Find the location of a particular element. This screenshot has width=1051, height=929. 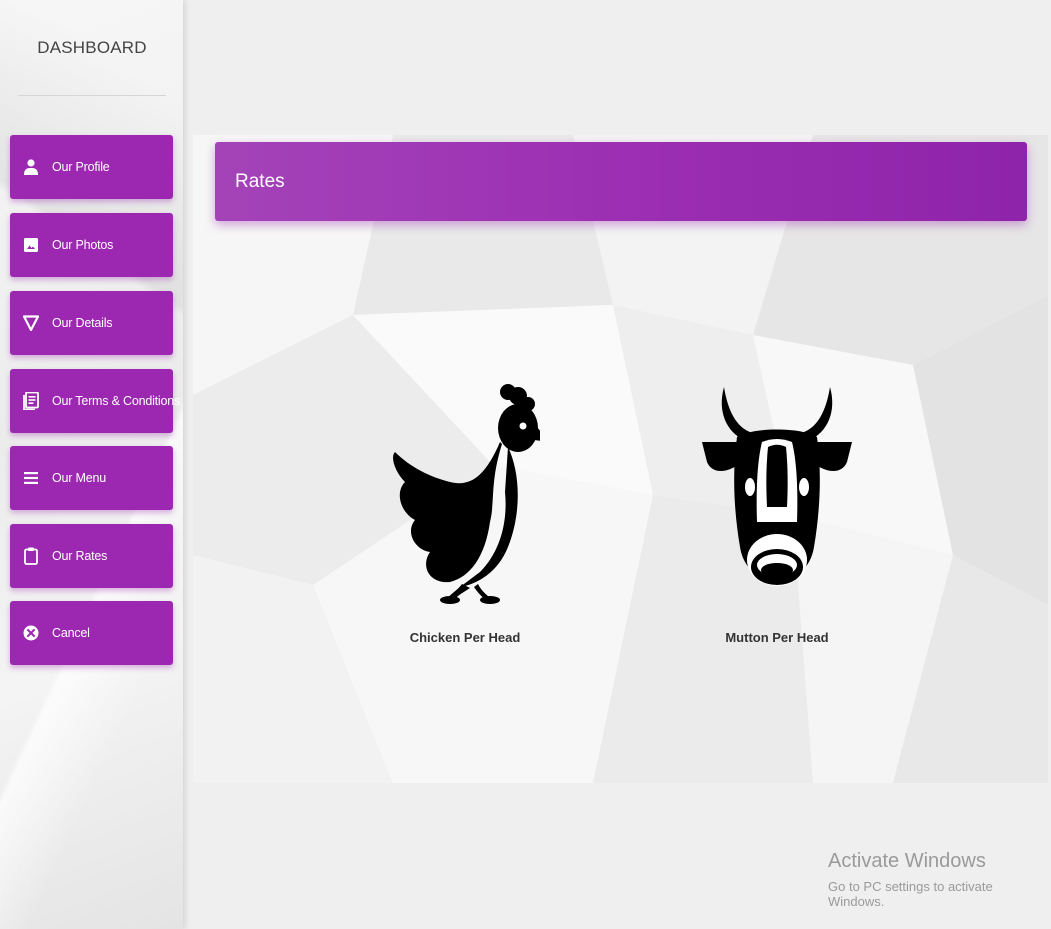

sidebar-item-our-profile: Our Profile is located at coordinates (91, 167).